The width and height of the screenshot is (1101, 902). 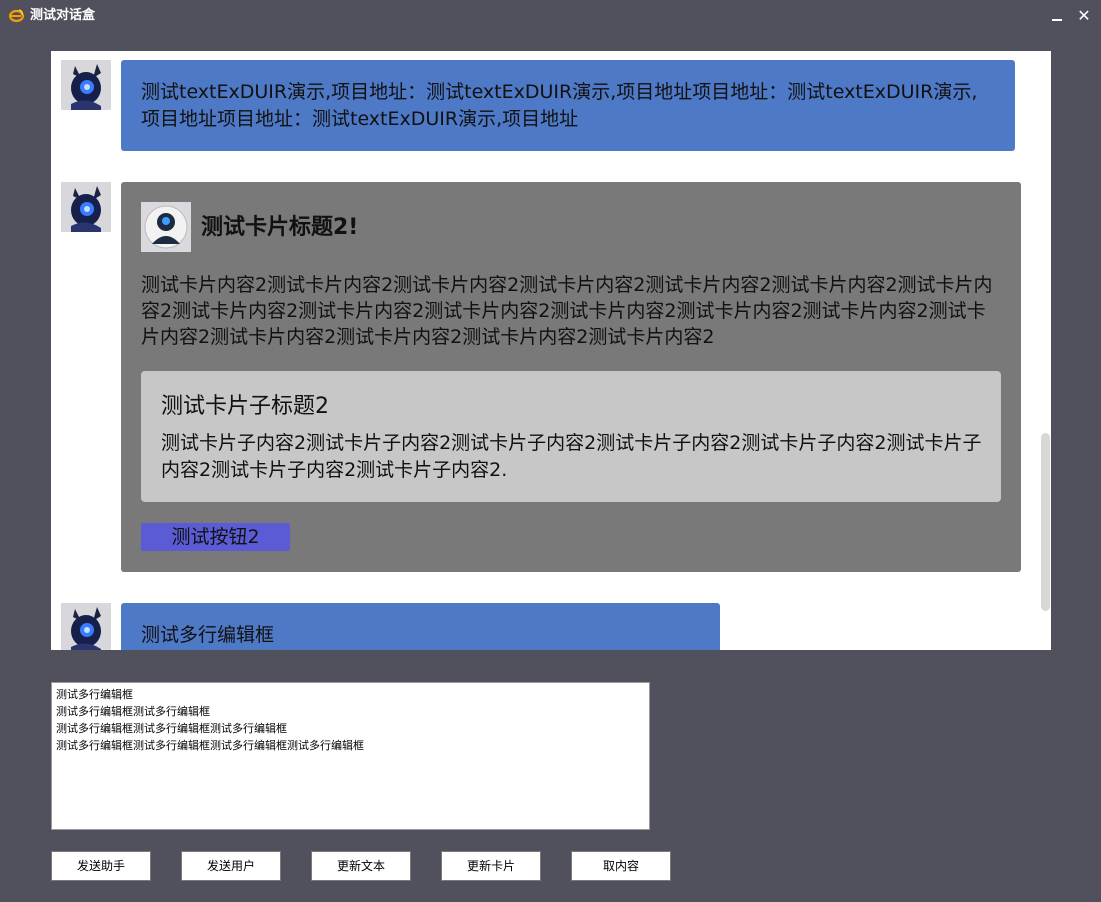 What do you see at coordinates (1057, 16) in the screenshot?
I see `minimize-button` at bounding box center [1057, 16].